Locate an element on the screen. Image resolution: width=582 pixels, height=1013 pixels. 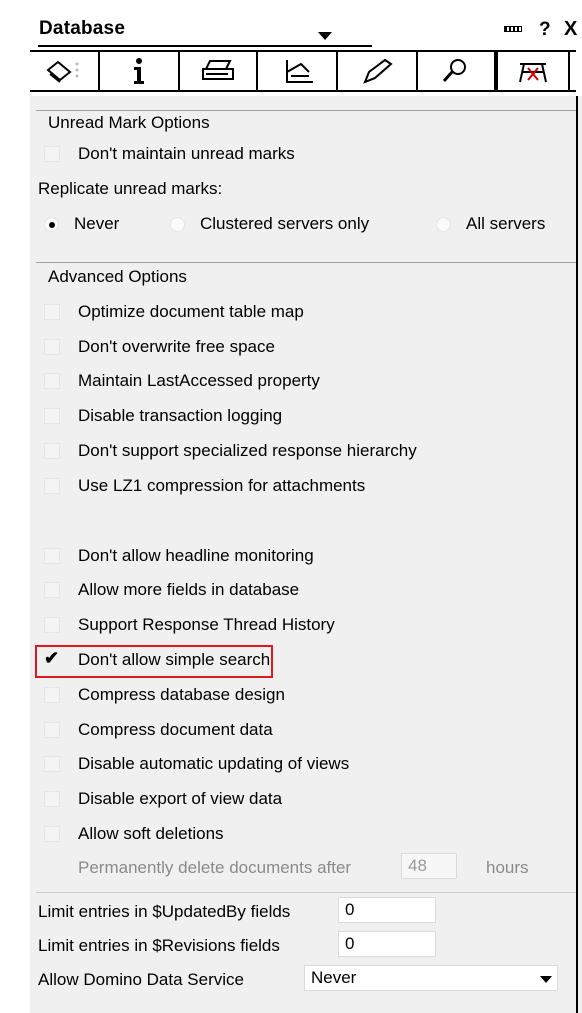
checkbox-label: Don't maintain unread marks is located at coordinates (186, 153).